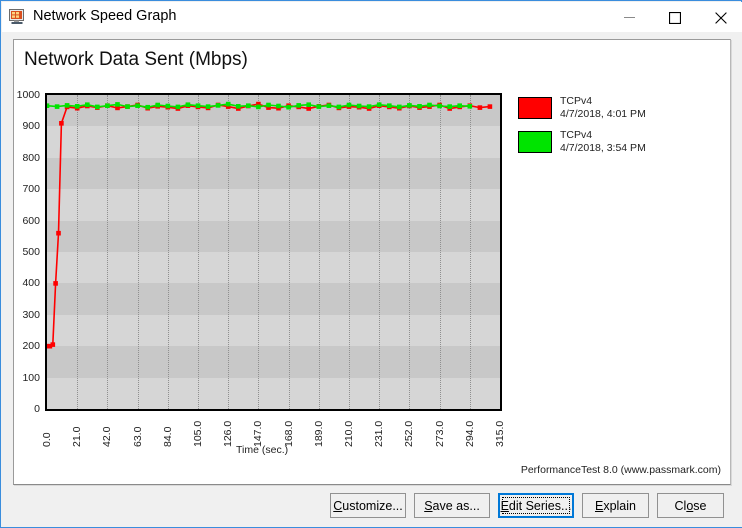  I want to click on explain-button: Explain, so click(615, 505).